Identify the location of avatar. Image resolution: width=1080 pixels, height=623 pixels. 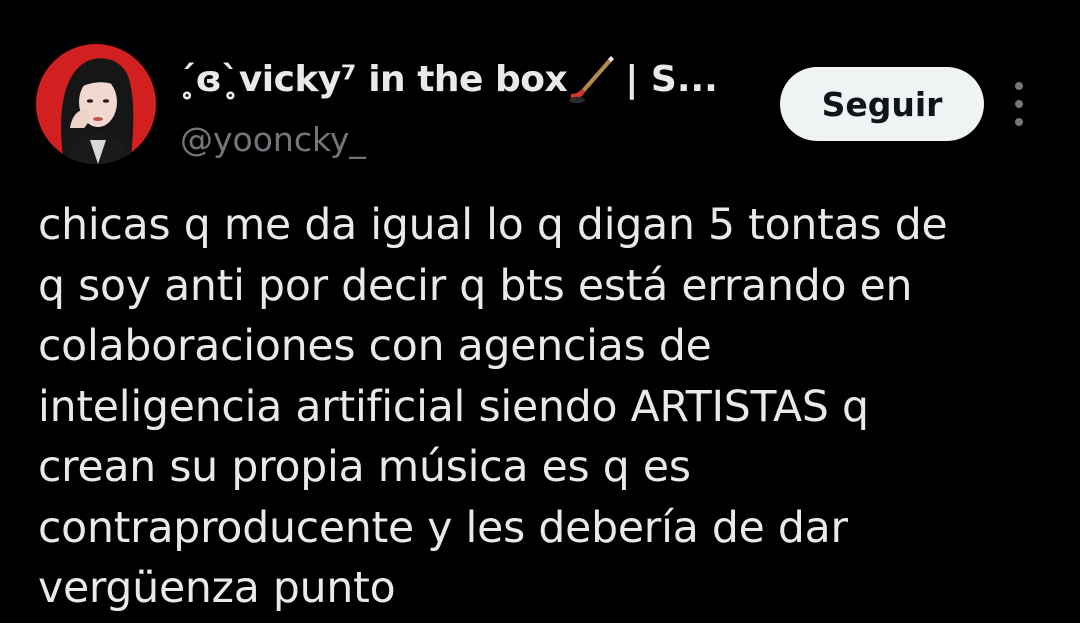
(96, 104).